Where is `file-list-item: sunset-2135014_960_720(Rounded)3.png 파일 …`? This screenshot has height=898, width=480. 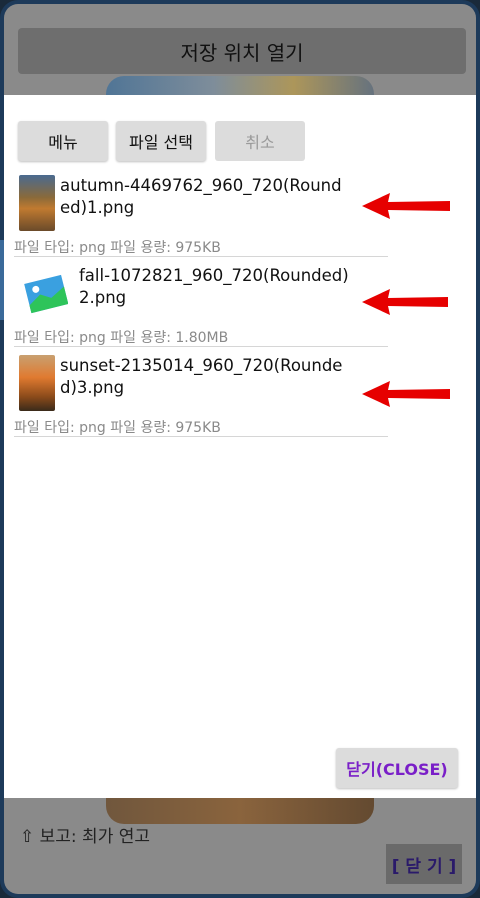
file-list-item: sunset-2135014_960_720(Rounded)3.png 파일 … is located at coordinates (201, 392).